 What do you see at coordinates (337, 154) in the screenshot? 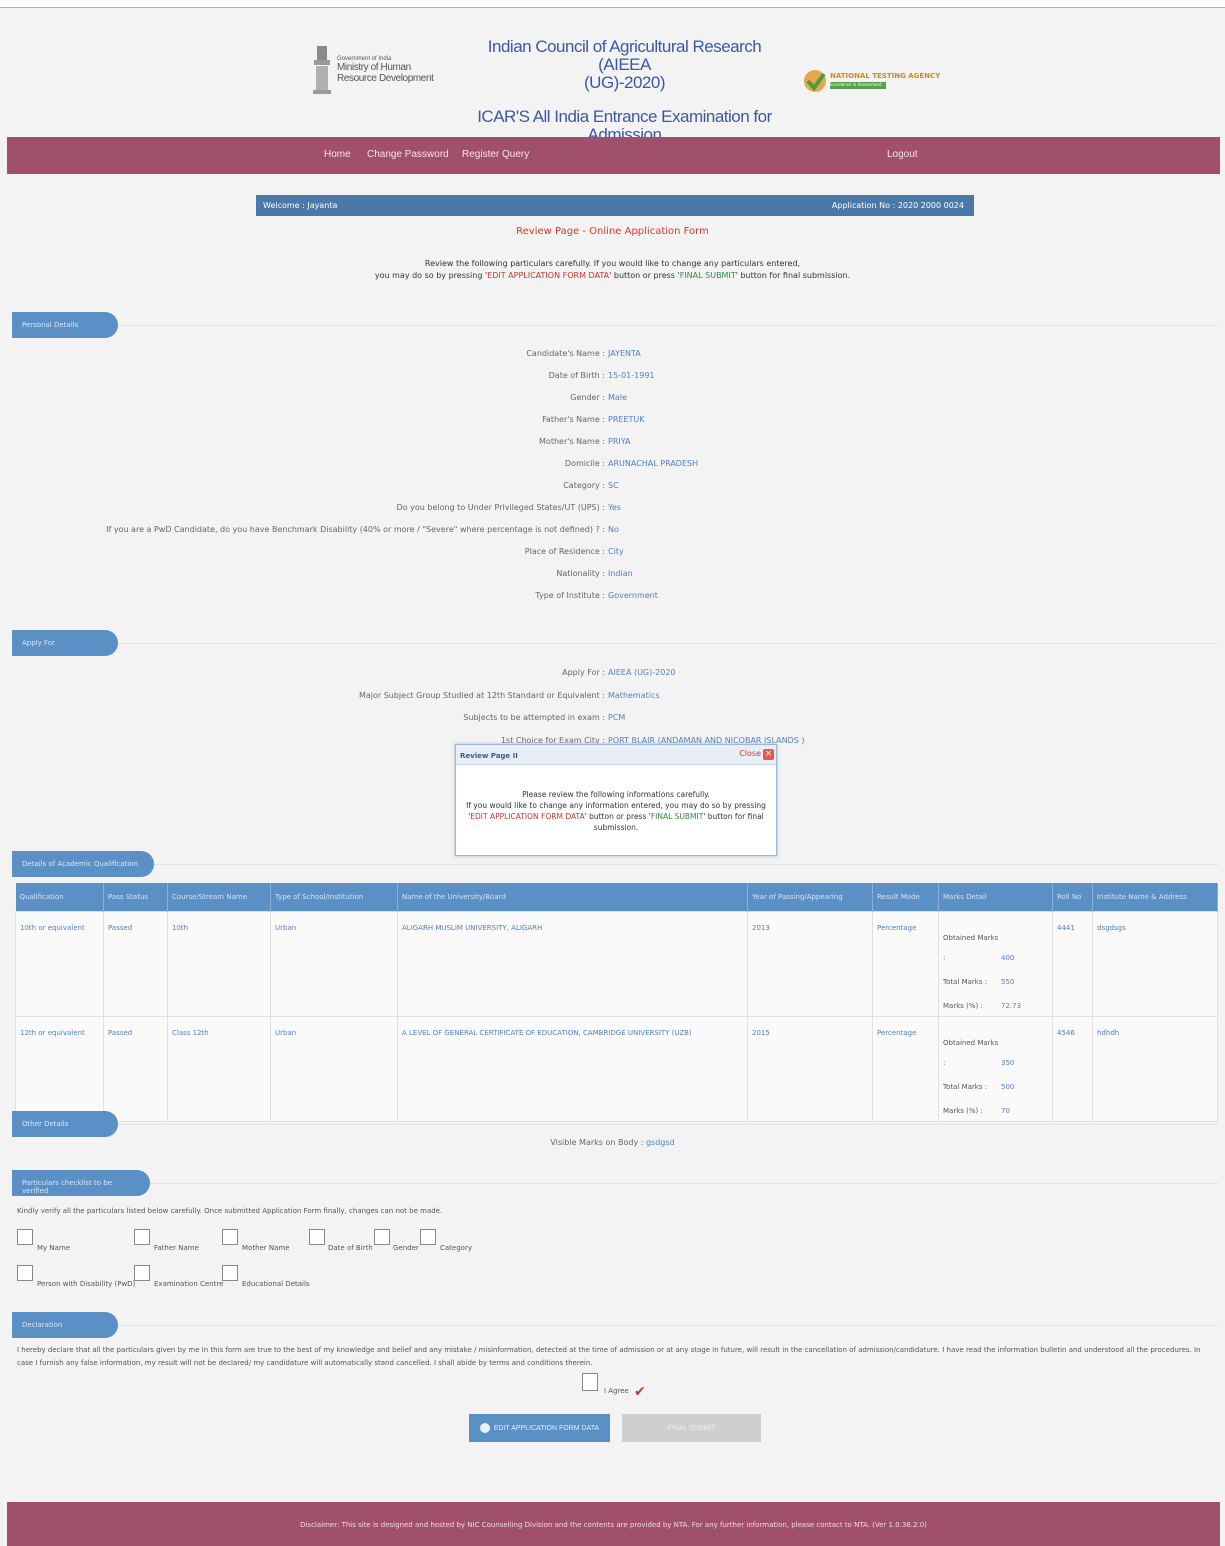
I see `nav-home: Home` at bounding box center [337, 154].